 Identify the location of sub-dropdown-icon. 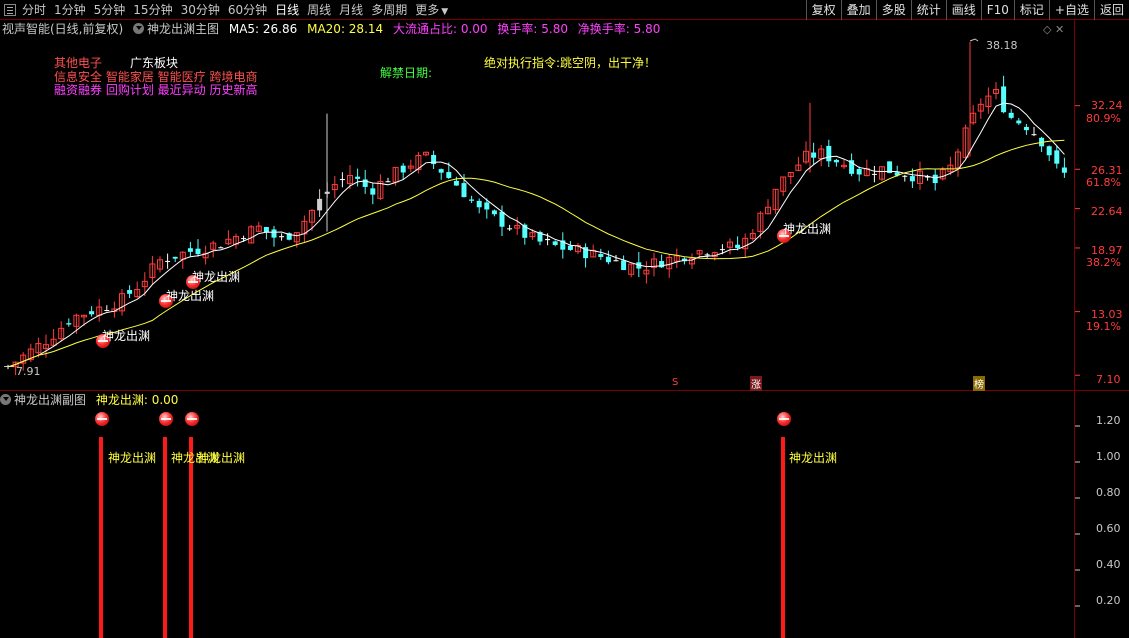
(5, 399).